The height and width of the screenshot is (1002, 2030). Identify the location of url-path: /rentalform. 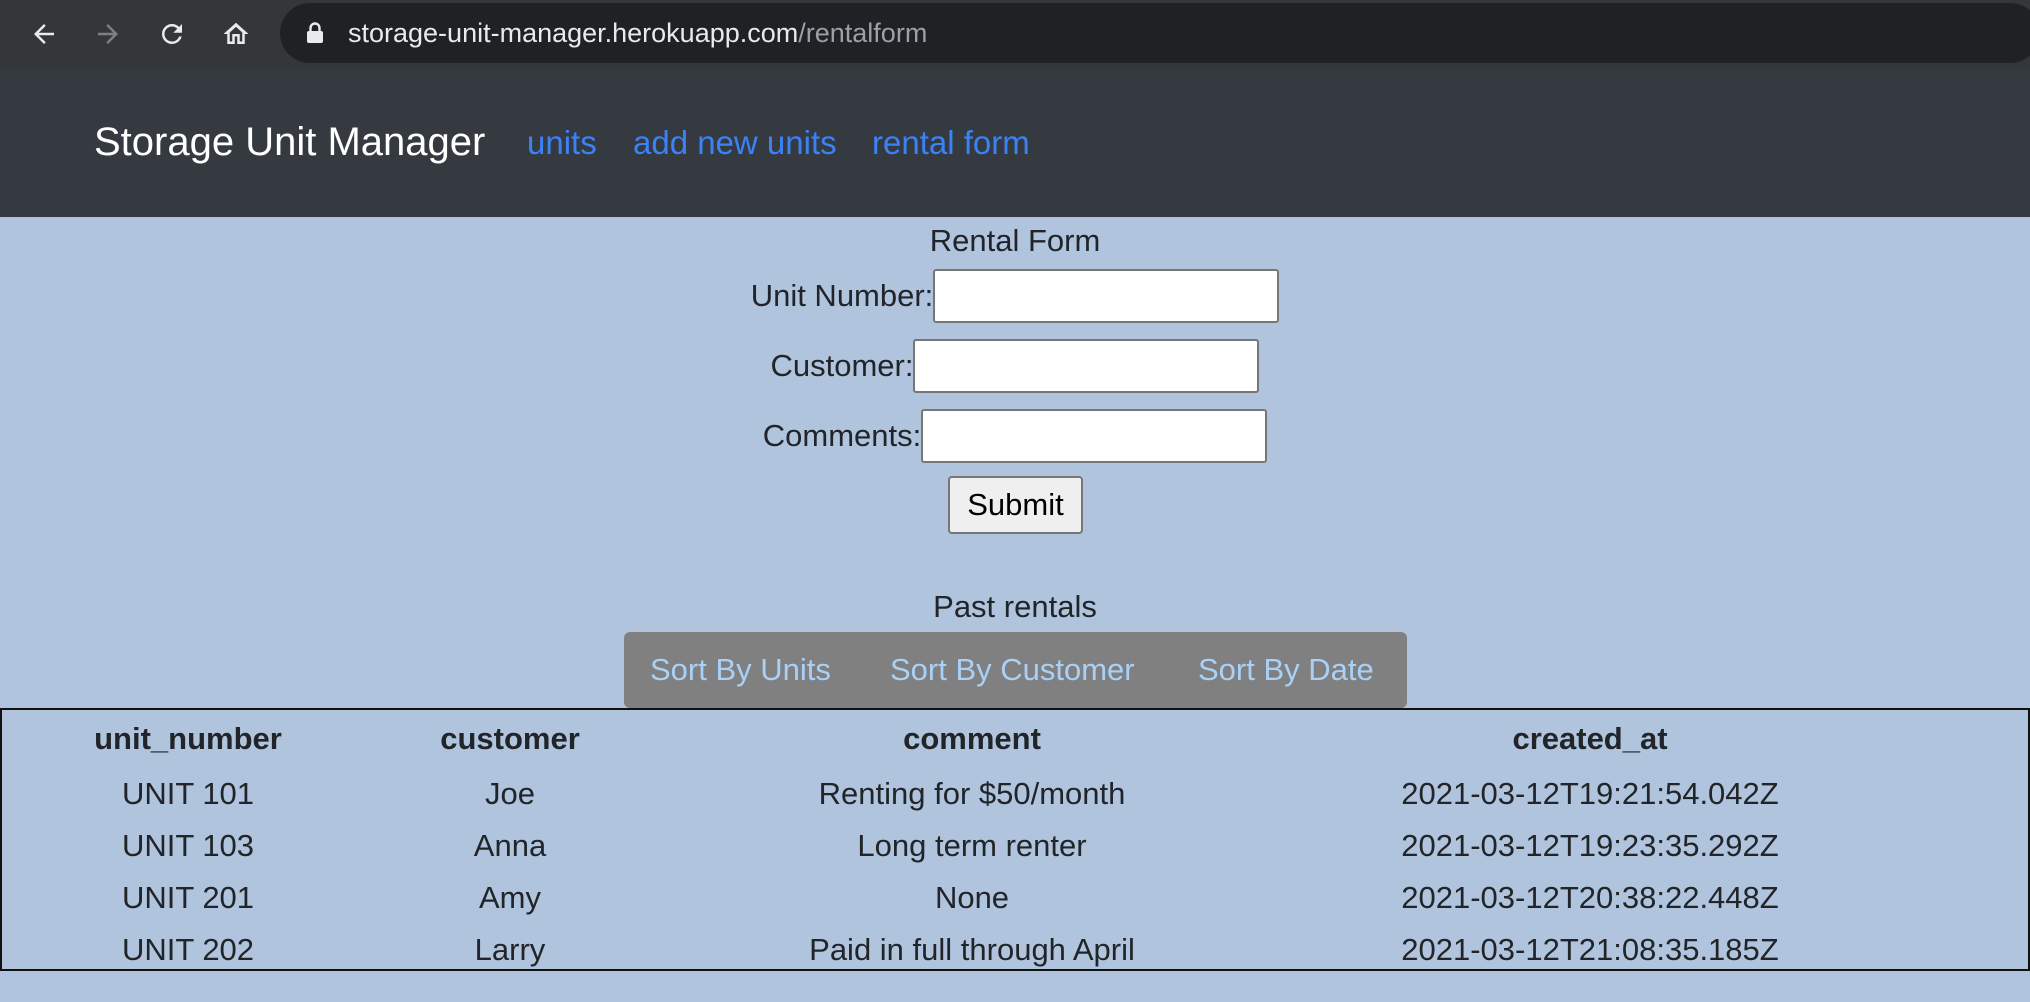
(863, 33).